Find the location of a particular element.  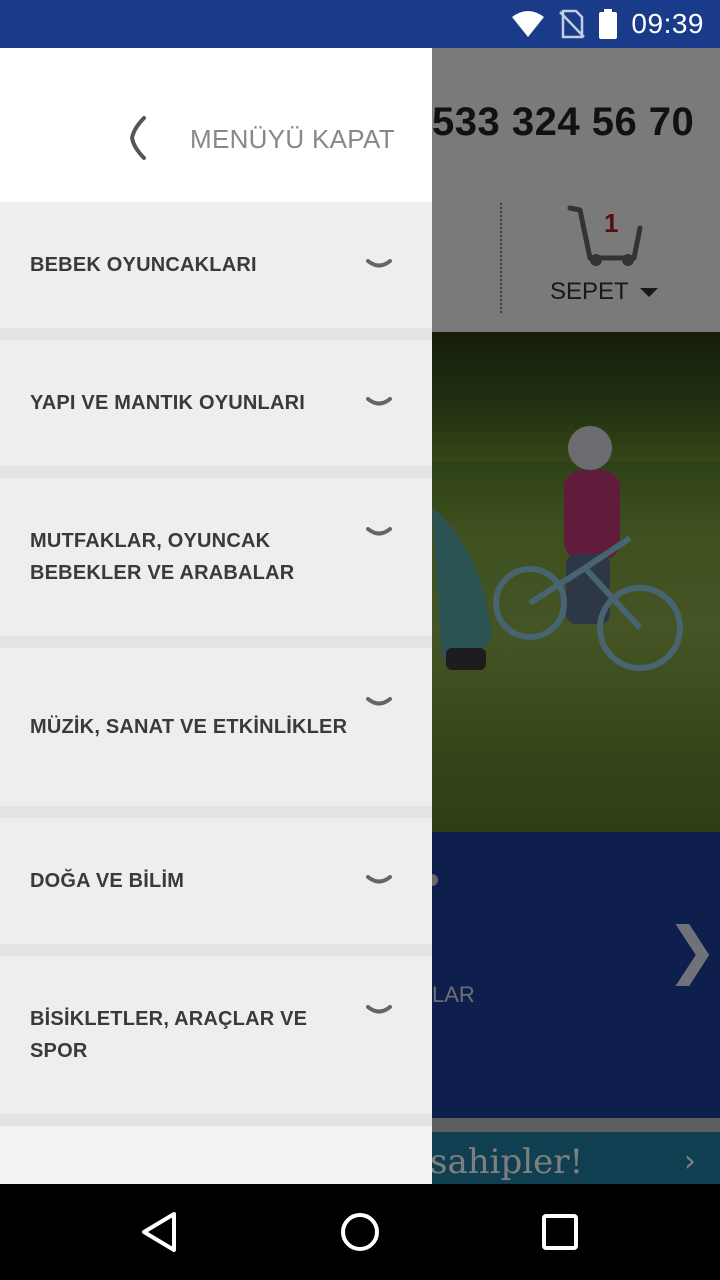

menu-item-label: YAPI VE MANTIK OYUNLARI is located at coordinates (168, 403).